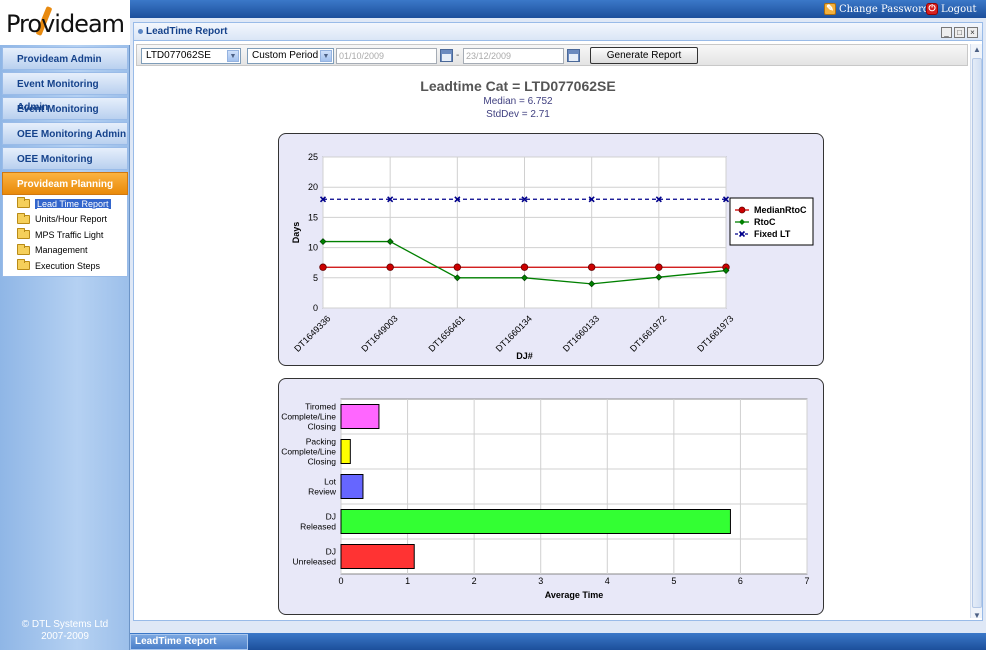 This screenshot has width=986, height=650. What do you see at coordinates (191, 56) in the screenshot?
I see `product-select: LTD077062SE ▼` at bounding box center [191, 56].